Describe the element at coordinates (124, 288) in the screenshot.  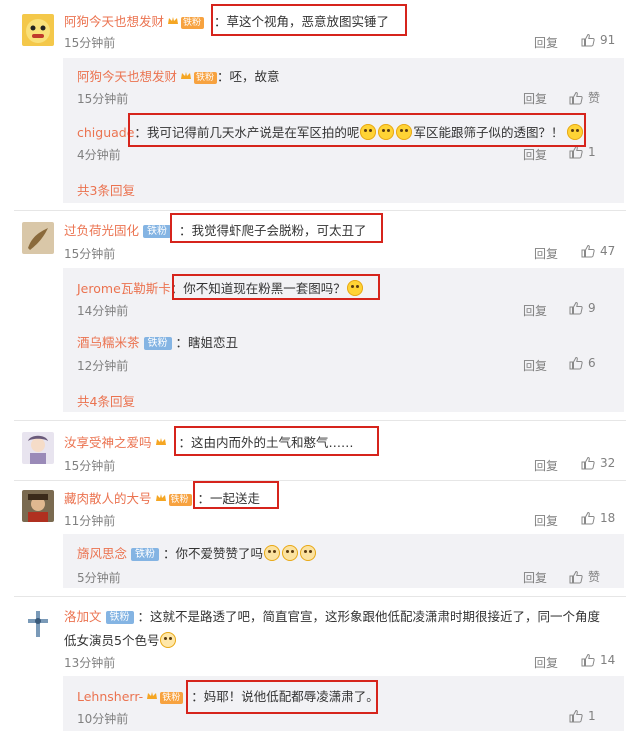
I see `username: Jerome瓦勒斯卡` at that location.